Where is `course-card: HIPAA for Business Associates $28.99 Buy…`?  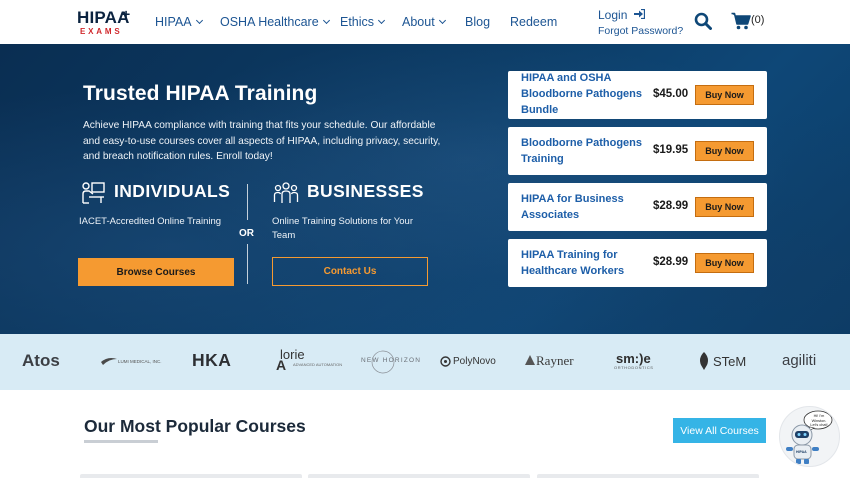
course-card: HIPAA for Business Associates $28.99 Buy… is located at coordinates (637, 207).